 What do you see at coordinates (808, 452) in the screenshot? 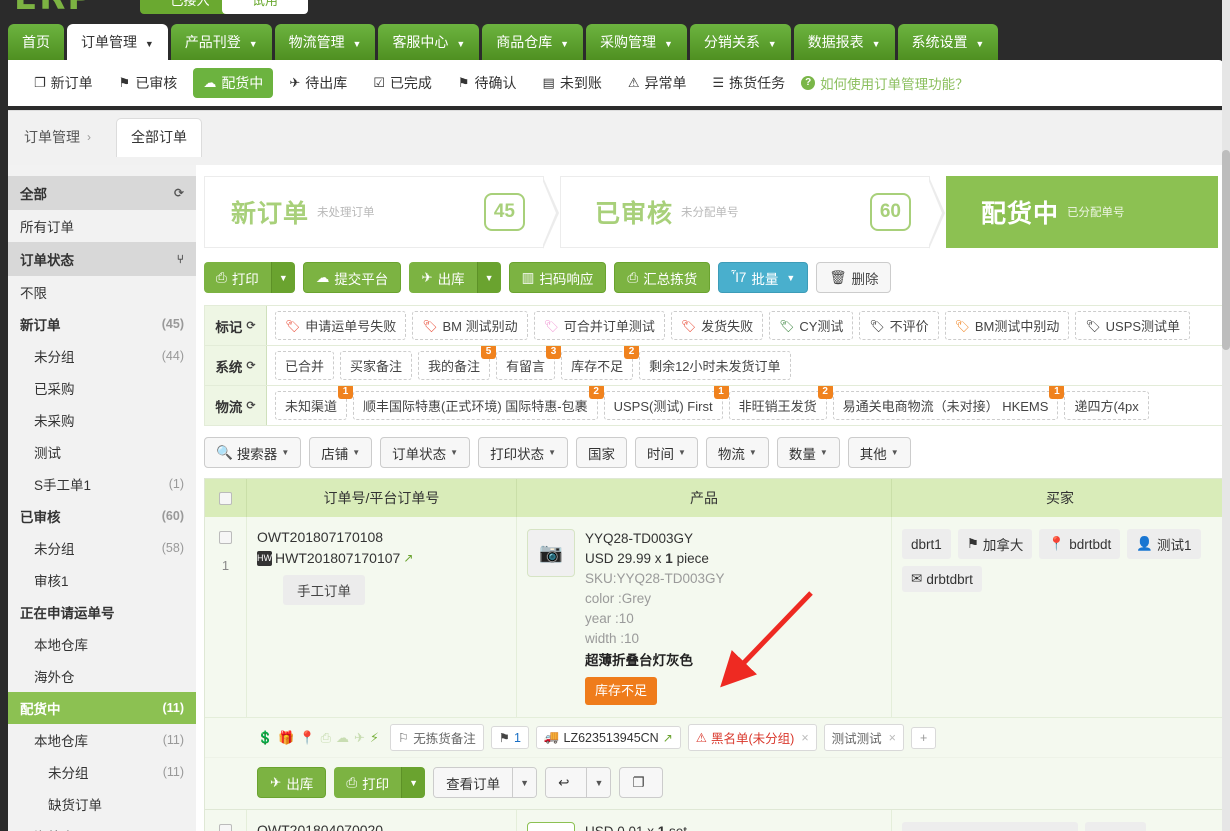
I see `filter-数量: 数量 ▼` at bounding box center [808, 452].